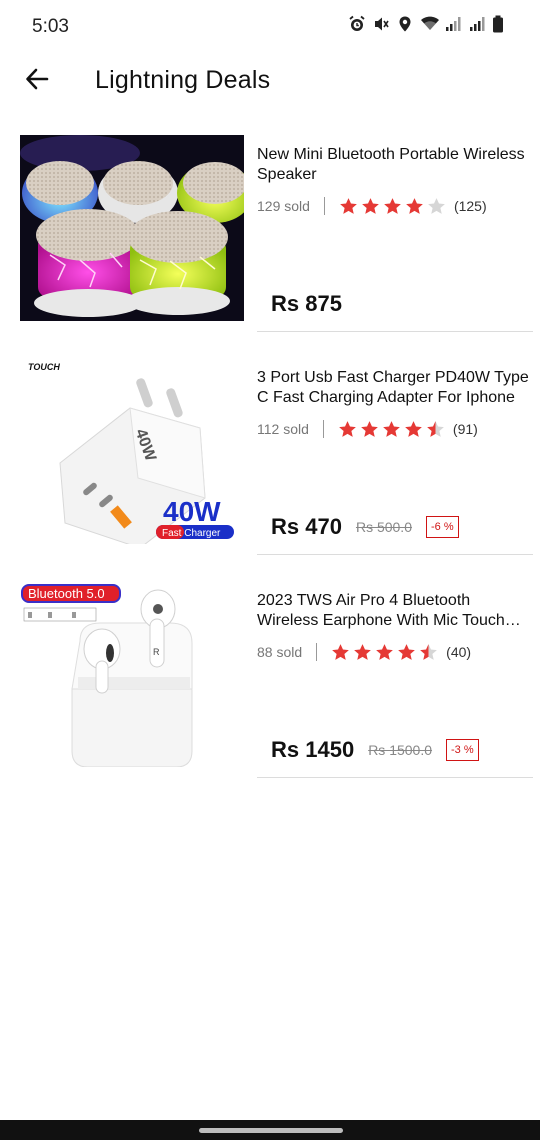  Describe the element at coordinates (501, 24) in the screenshot. I see `battery-icon` at that location.